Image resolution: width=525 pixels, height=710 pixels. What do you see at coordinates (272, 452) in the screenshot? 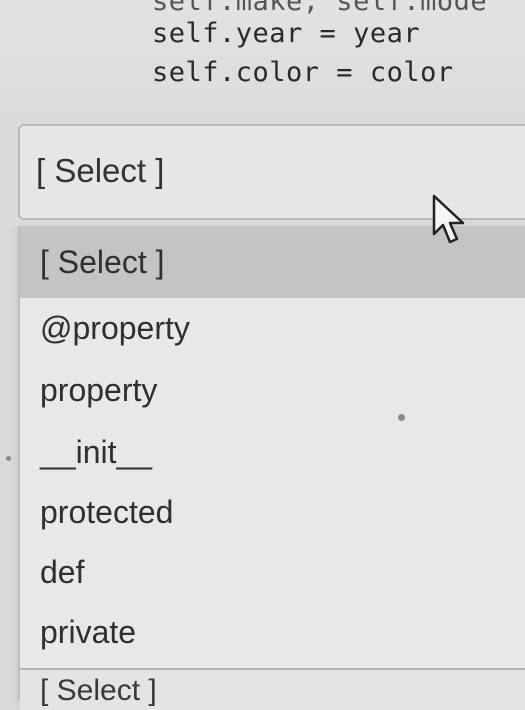
I see `dropdown-option-init: __init__` at bounding box center [272, 452].